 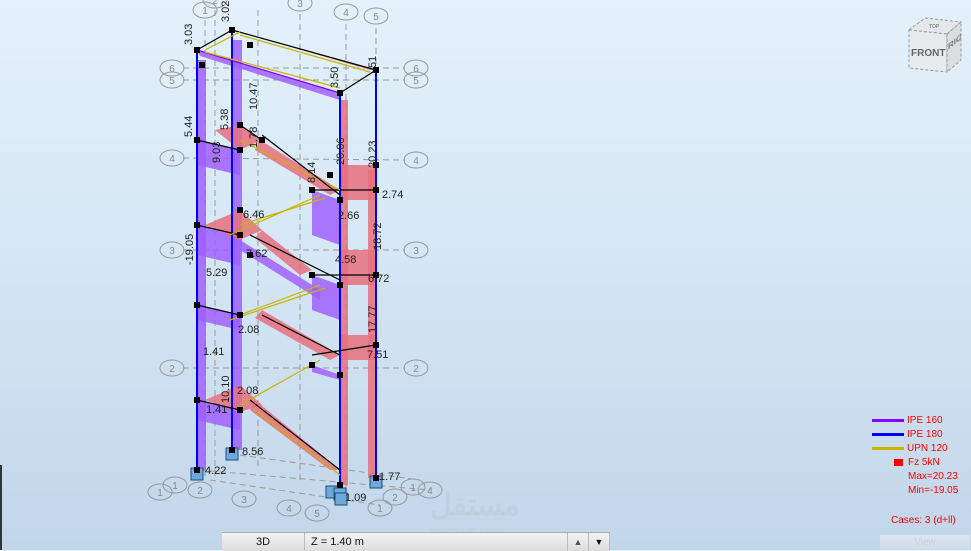 I want to click on legend-item-ipe160: IPE 160, so click(x=920, y=420).